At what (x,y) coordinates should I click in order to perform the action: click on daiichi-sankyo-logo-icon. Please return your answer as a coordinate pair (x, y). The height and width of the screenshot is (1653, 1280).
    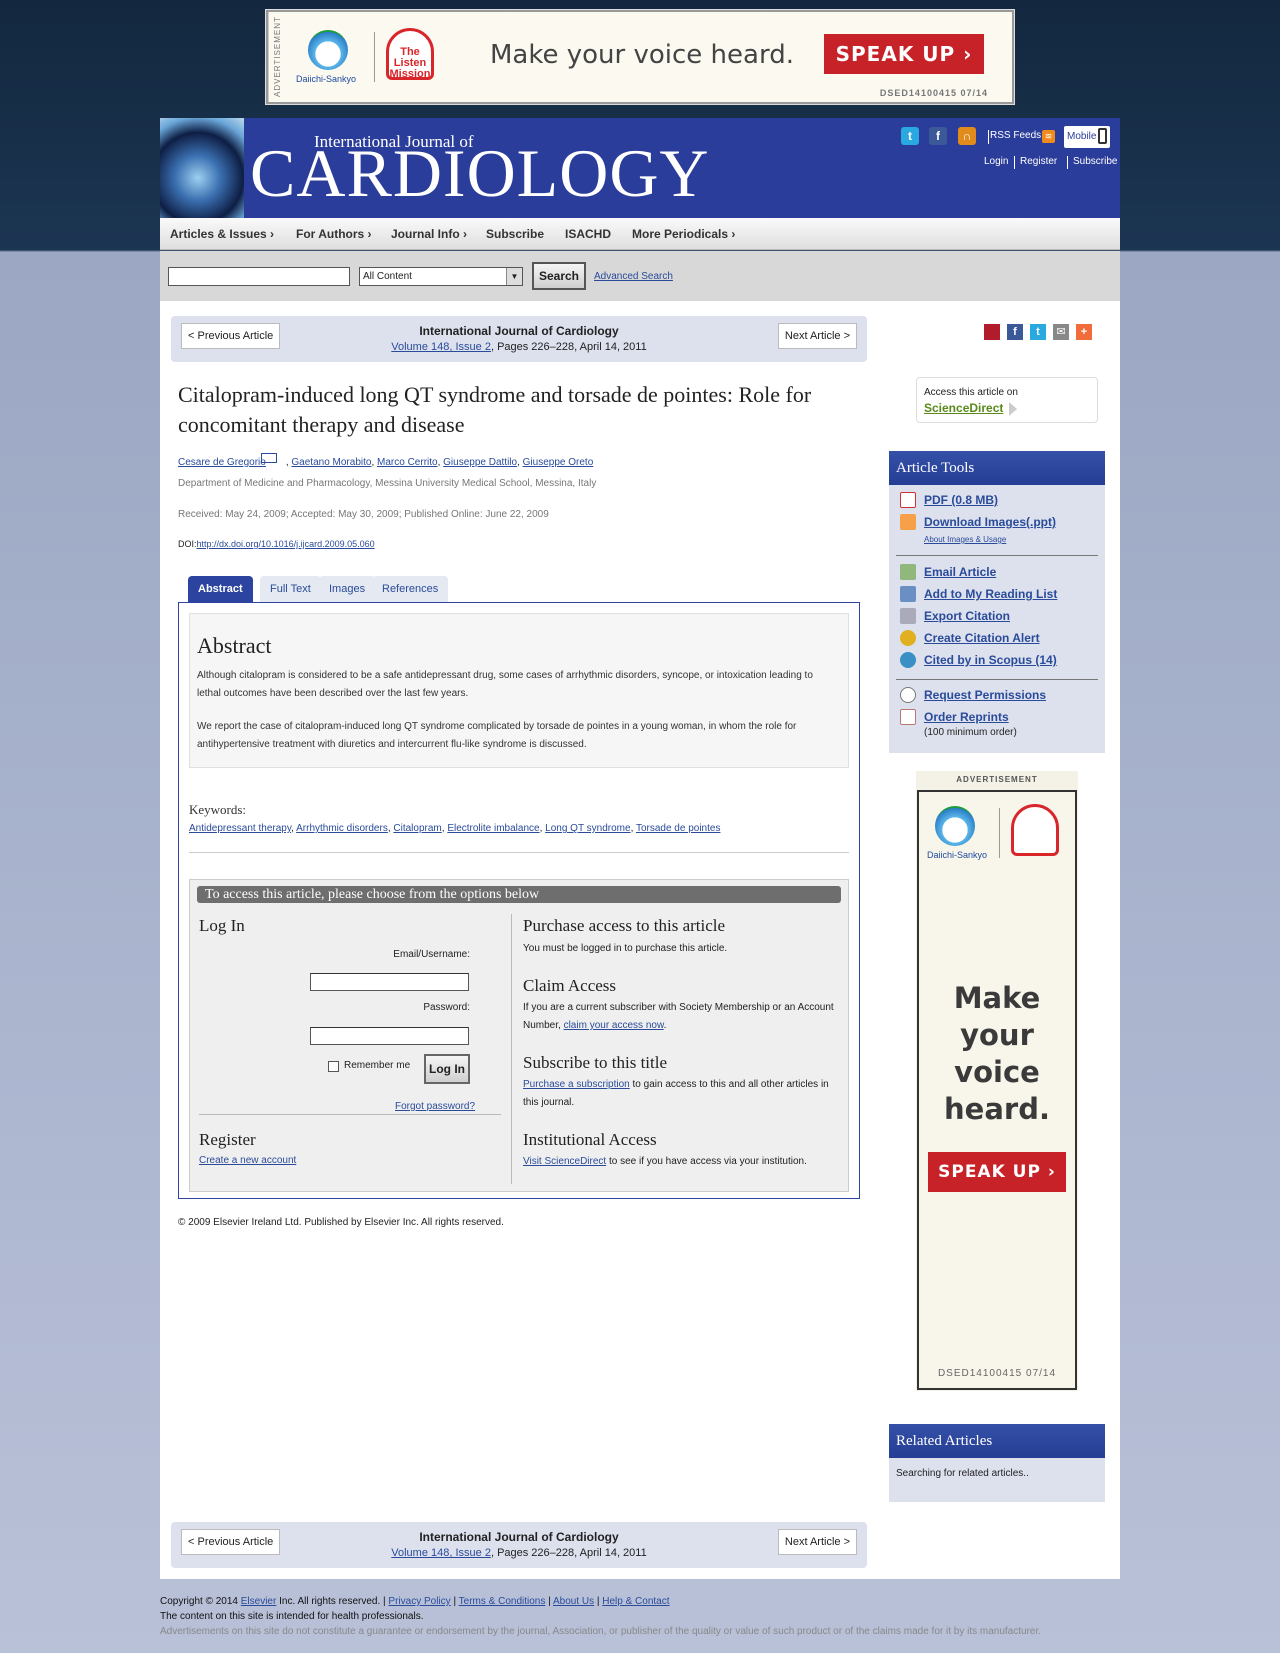
    Looking at the image, I should click on (328, 50).